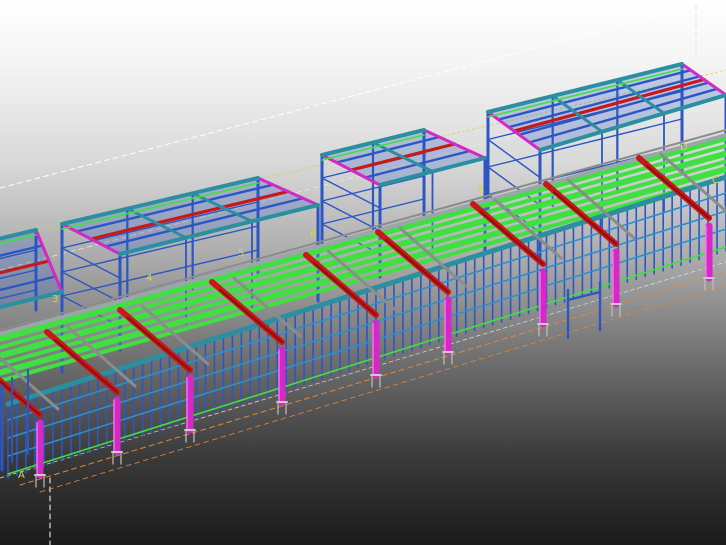 This screenshot has height=545, width=726. What do you see at coordinates (21, 475) in the screenshot?
I see `grid-label-a: A` at bounding box center [21, 475].